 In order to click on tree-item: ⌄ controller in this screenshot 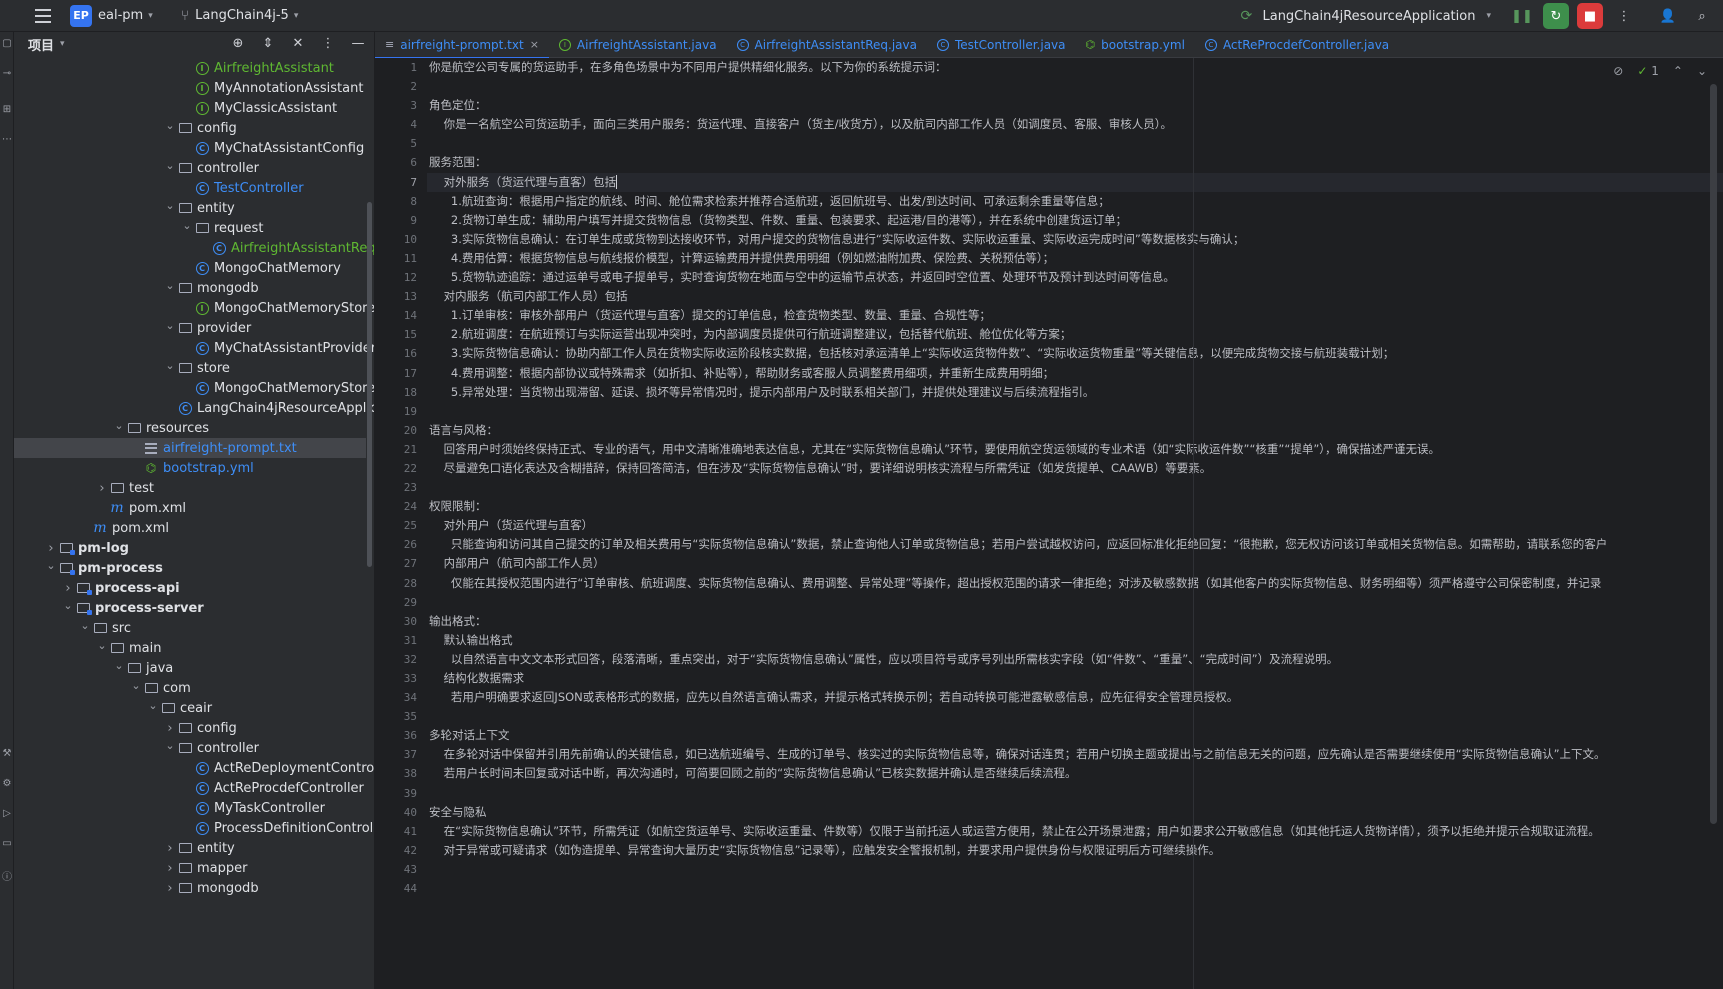, I will do `click(190, 748)`.